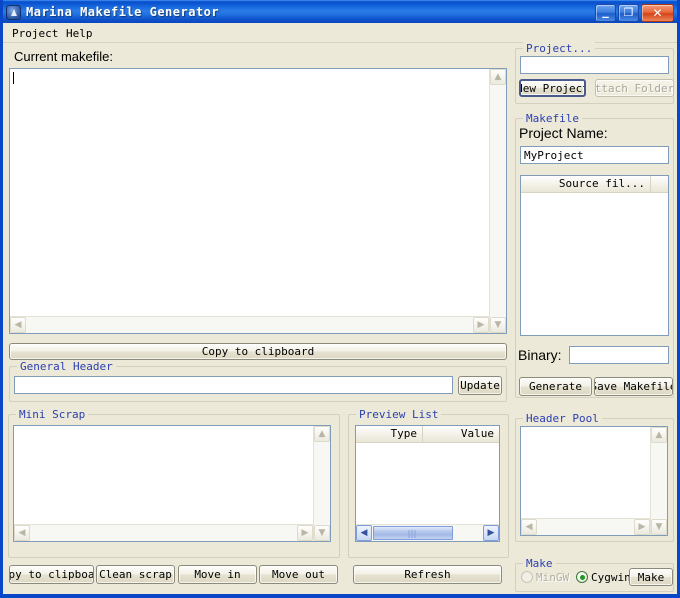 The height and width of the screenshot is (598, 680). I want to click on preview-list-group-title: Preview List, so click(399, 414).